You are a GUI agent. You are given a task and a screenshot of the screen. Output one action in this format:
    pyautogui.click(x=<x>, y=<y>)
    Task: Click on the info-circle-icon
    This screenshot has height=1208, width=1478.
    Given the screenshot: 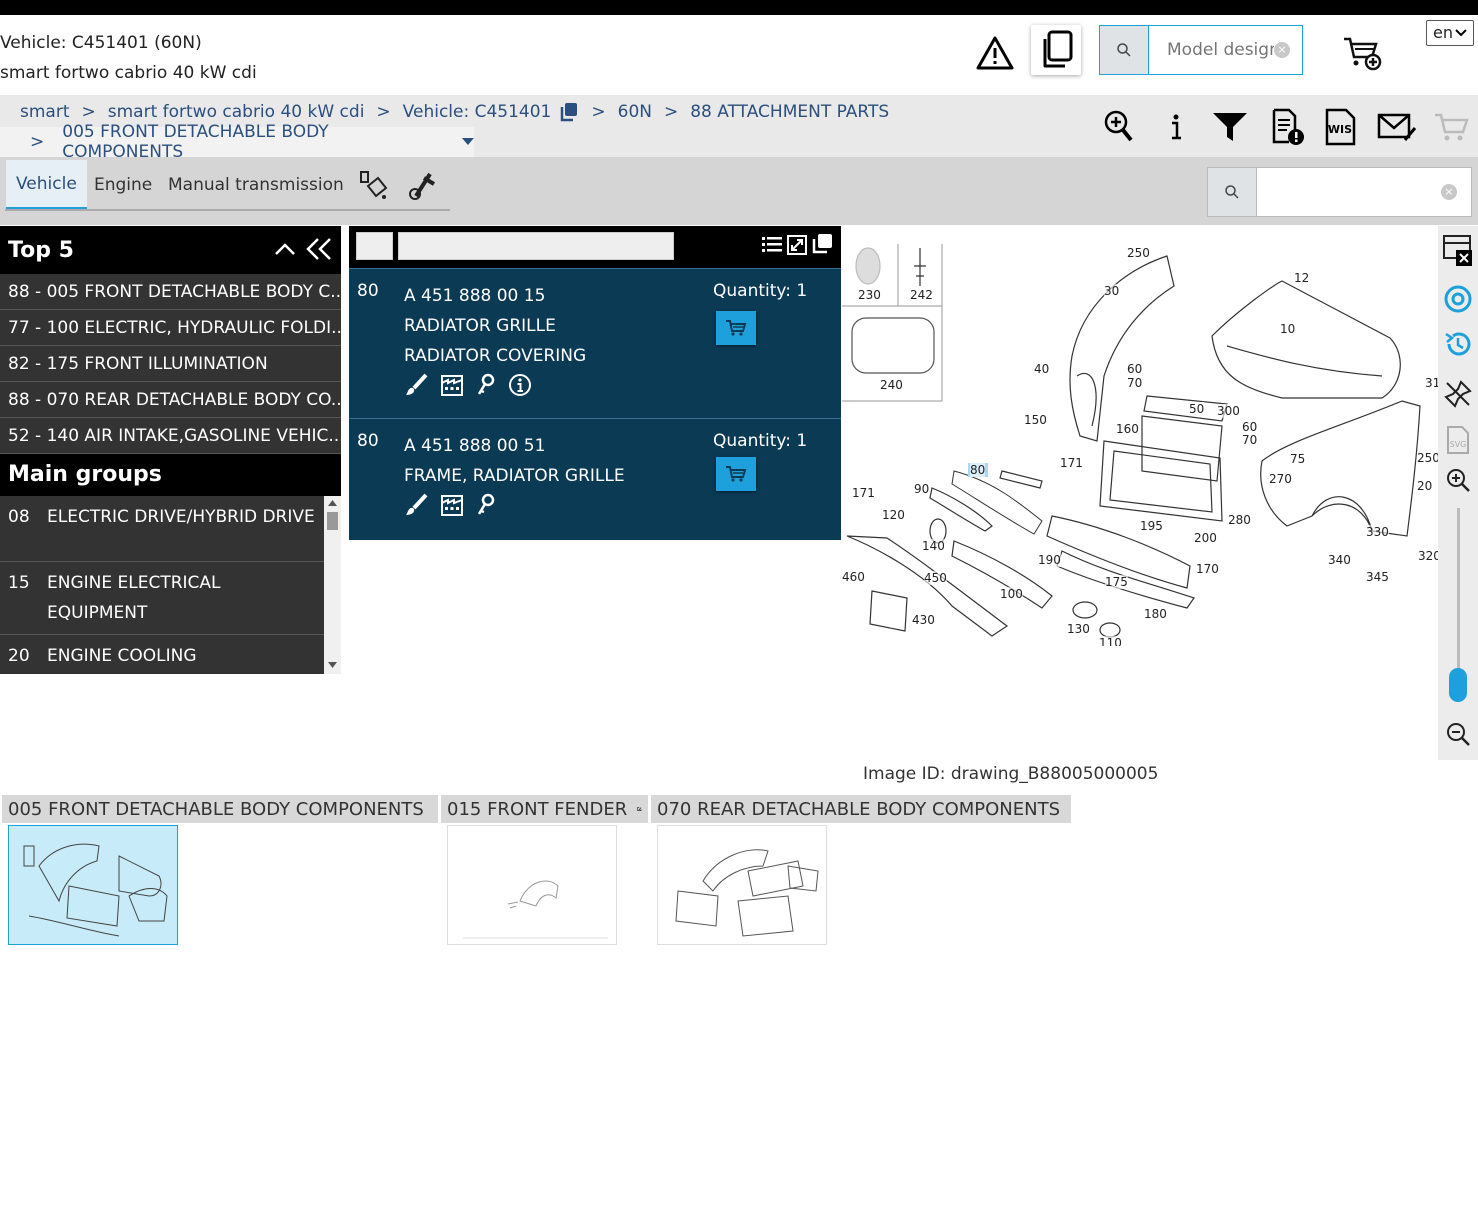 What is the action you would take?
    pyautogui.click(x=520, y=385)
    